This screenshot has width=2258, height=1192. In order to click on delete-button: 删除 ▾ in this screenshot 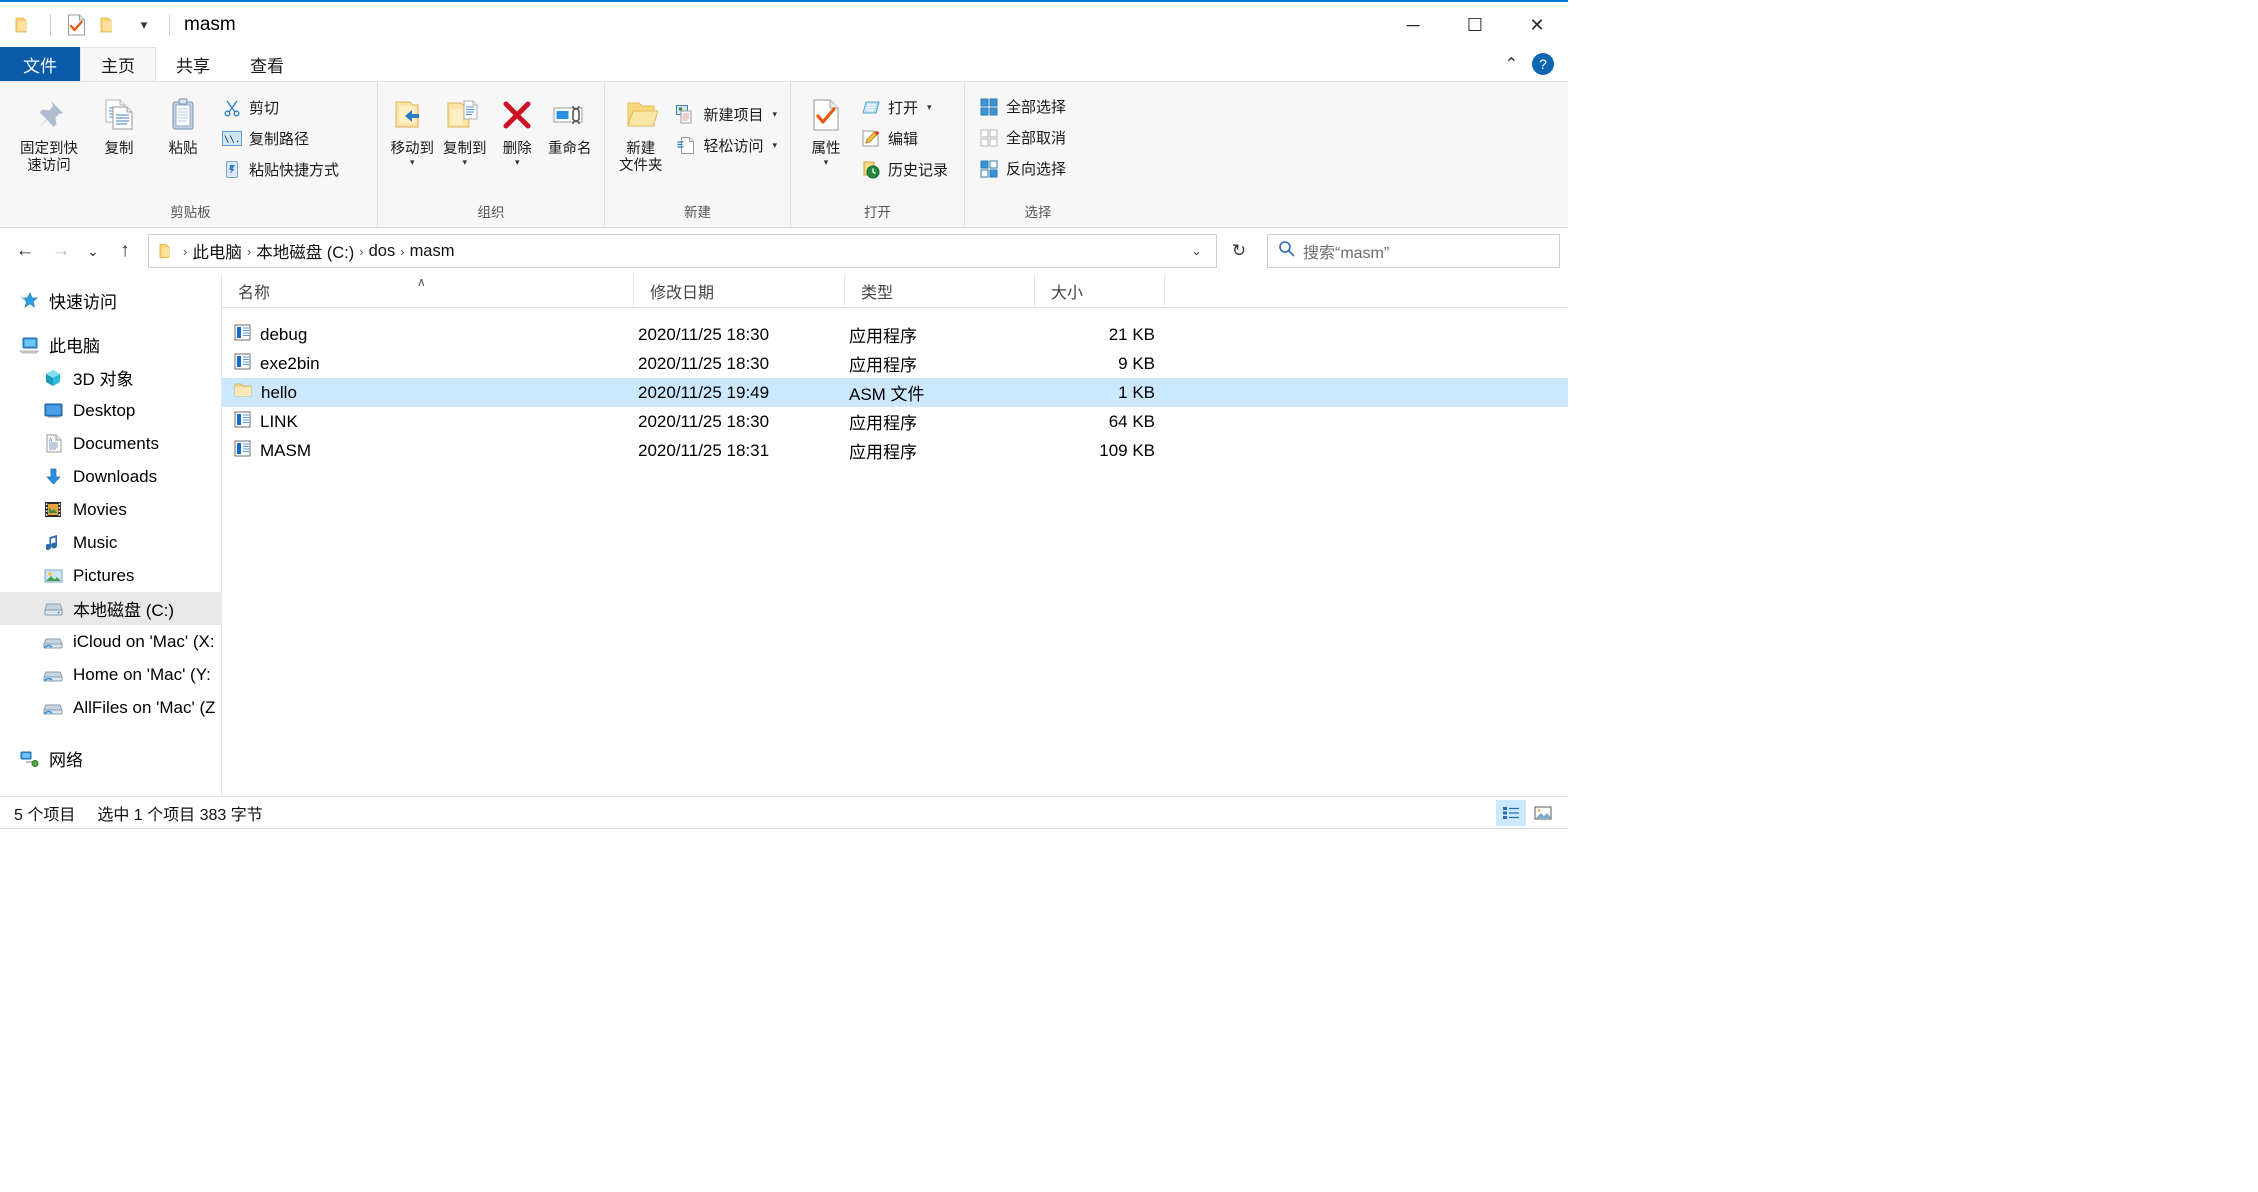, I will do `click(517, 127)`.